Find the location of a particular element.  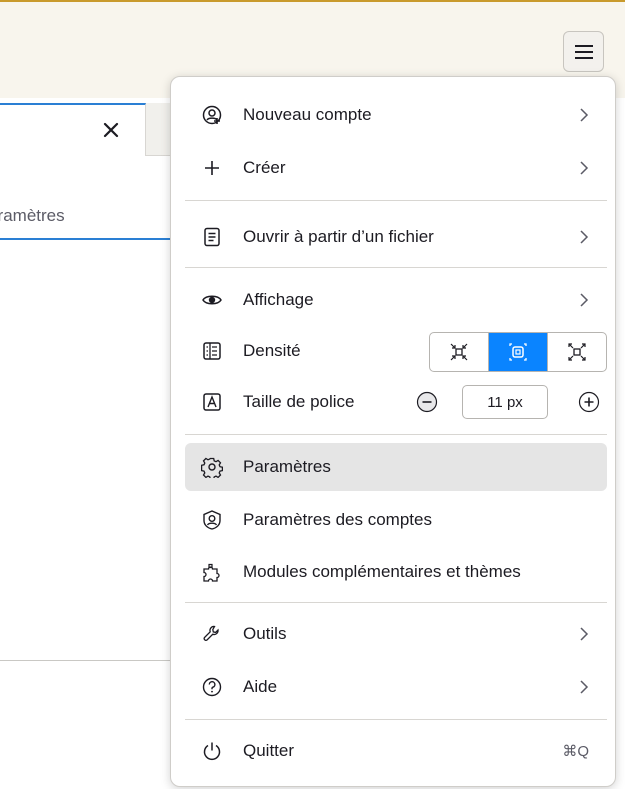

menu-item-label: Paramètres des comptes is located at coordinates (337, 519).